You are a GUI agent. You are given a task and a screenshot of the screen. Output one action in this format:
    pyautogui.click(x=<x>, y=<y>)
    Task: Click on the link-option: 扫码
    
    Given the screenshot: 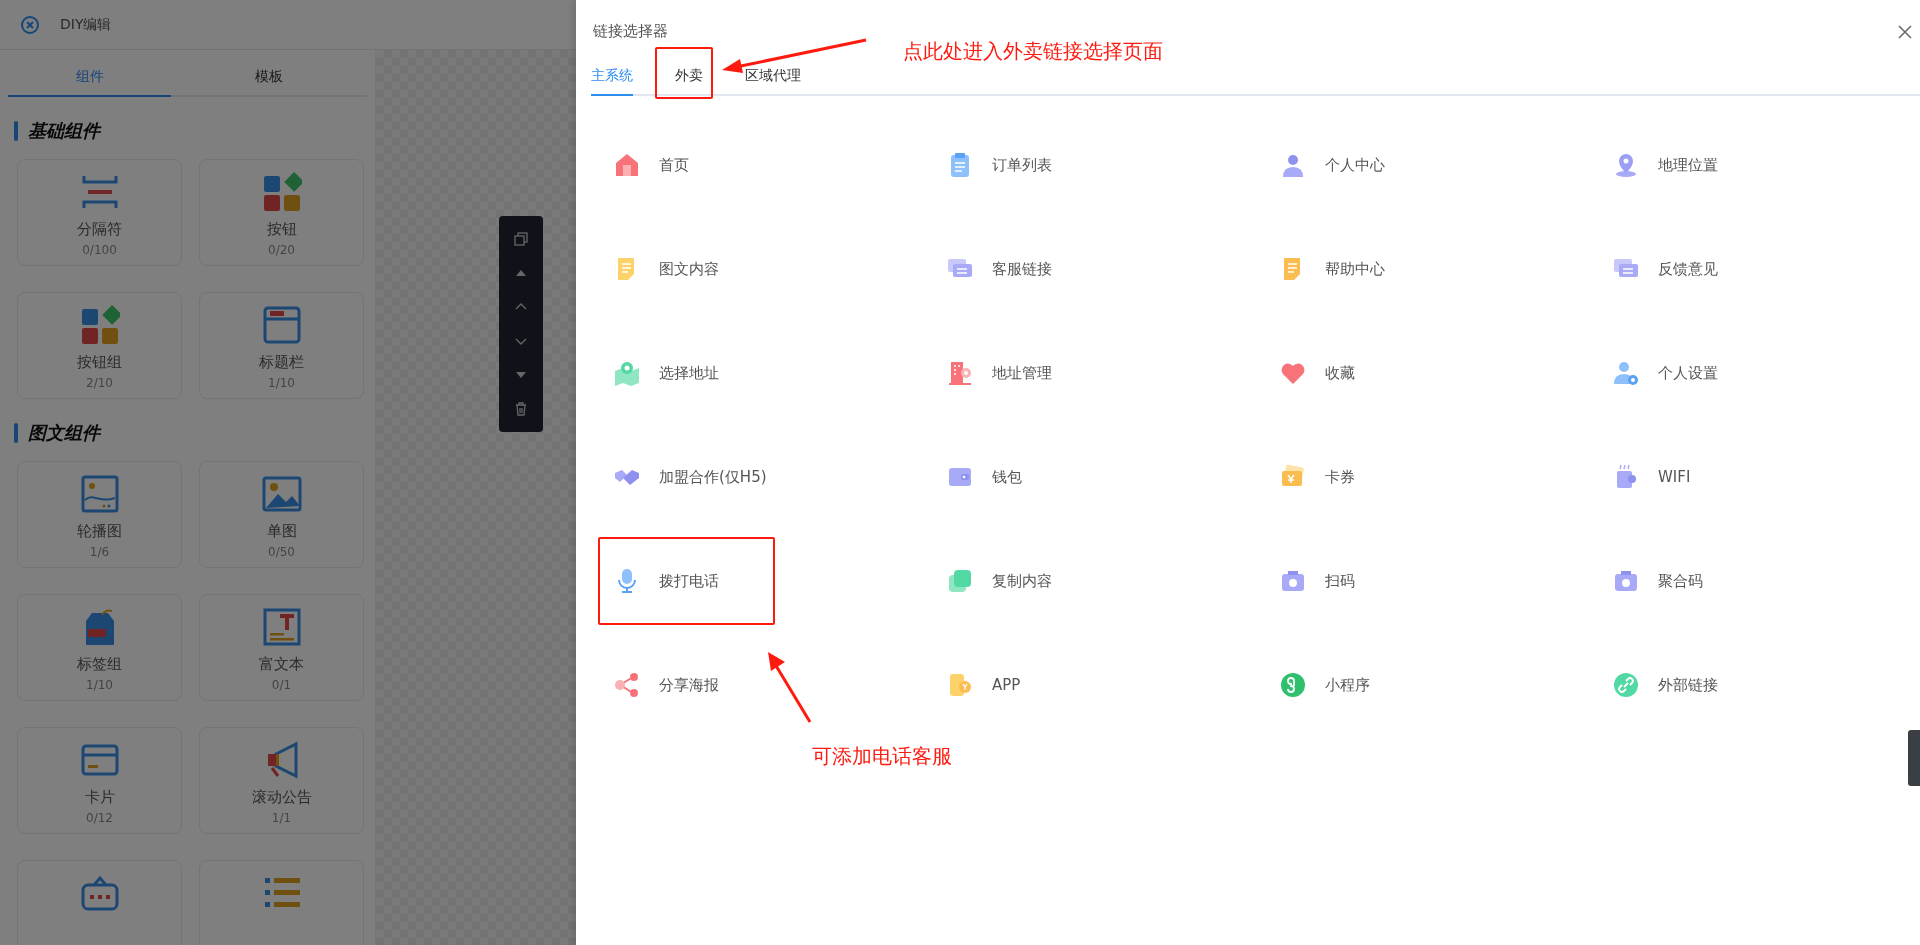 What is the action you would take?
    pyautogui.click(x=1317, y=581)
    